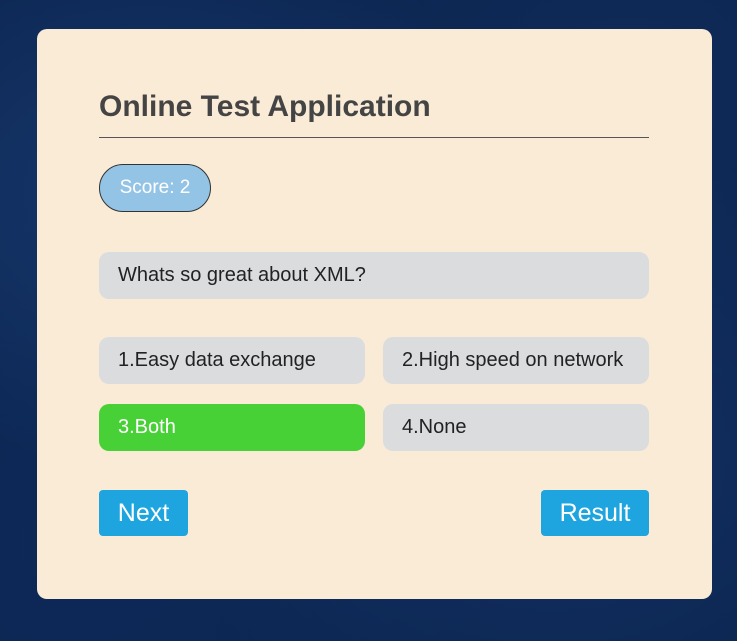 This screenshot has height=641, width=737. I want to click on page-title: Online Test Application, so click(265, 106).